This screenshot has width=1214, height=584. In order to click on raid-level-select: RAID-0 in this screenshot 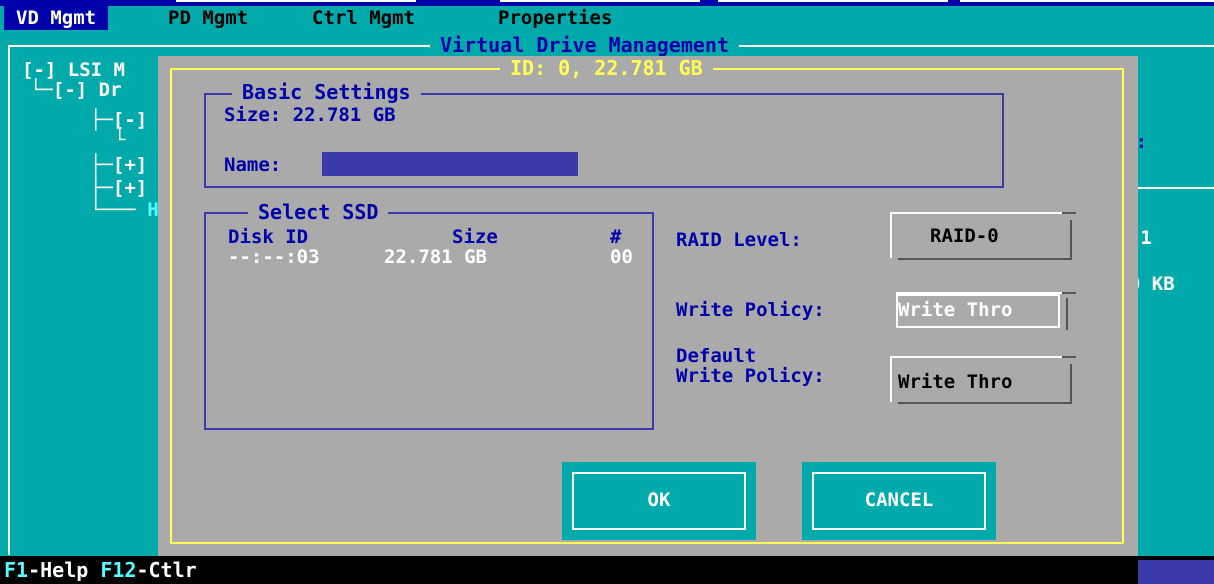, I will do `click(983, 236)`.